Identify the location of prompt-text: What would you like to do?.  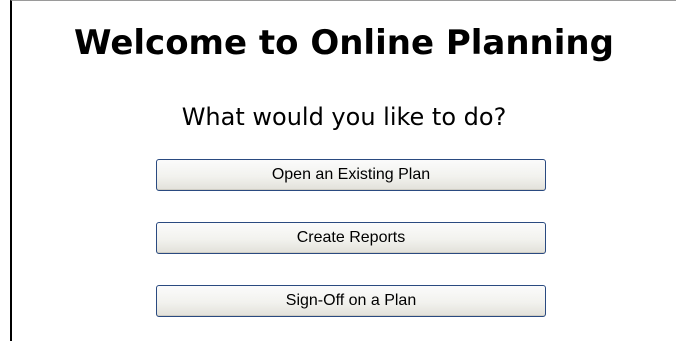
(344, 117).